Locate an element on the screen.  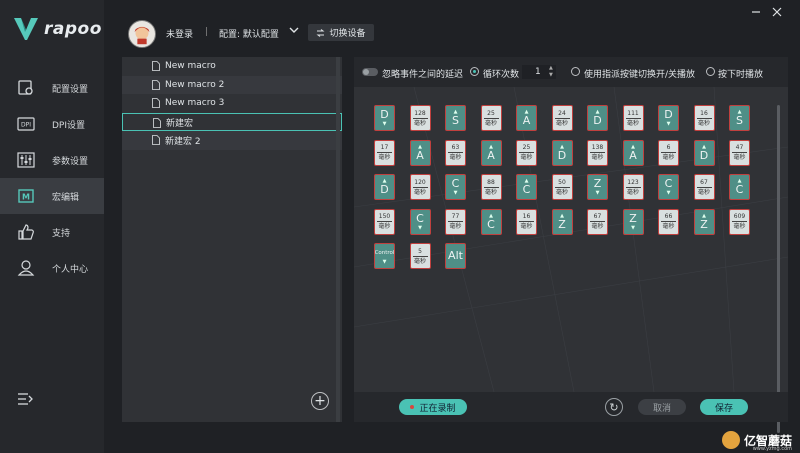
delay-event: 128 毫秒 is located at coordinates (420, 118).